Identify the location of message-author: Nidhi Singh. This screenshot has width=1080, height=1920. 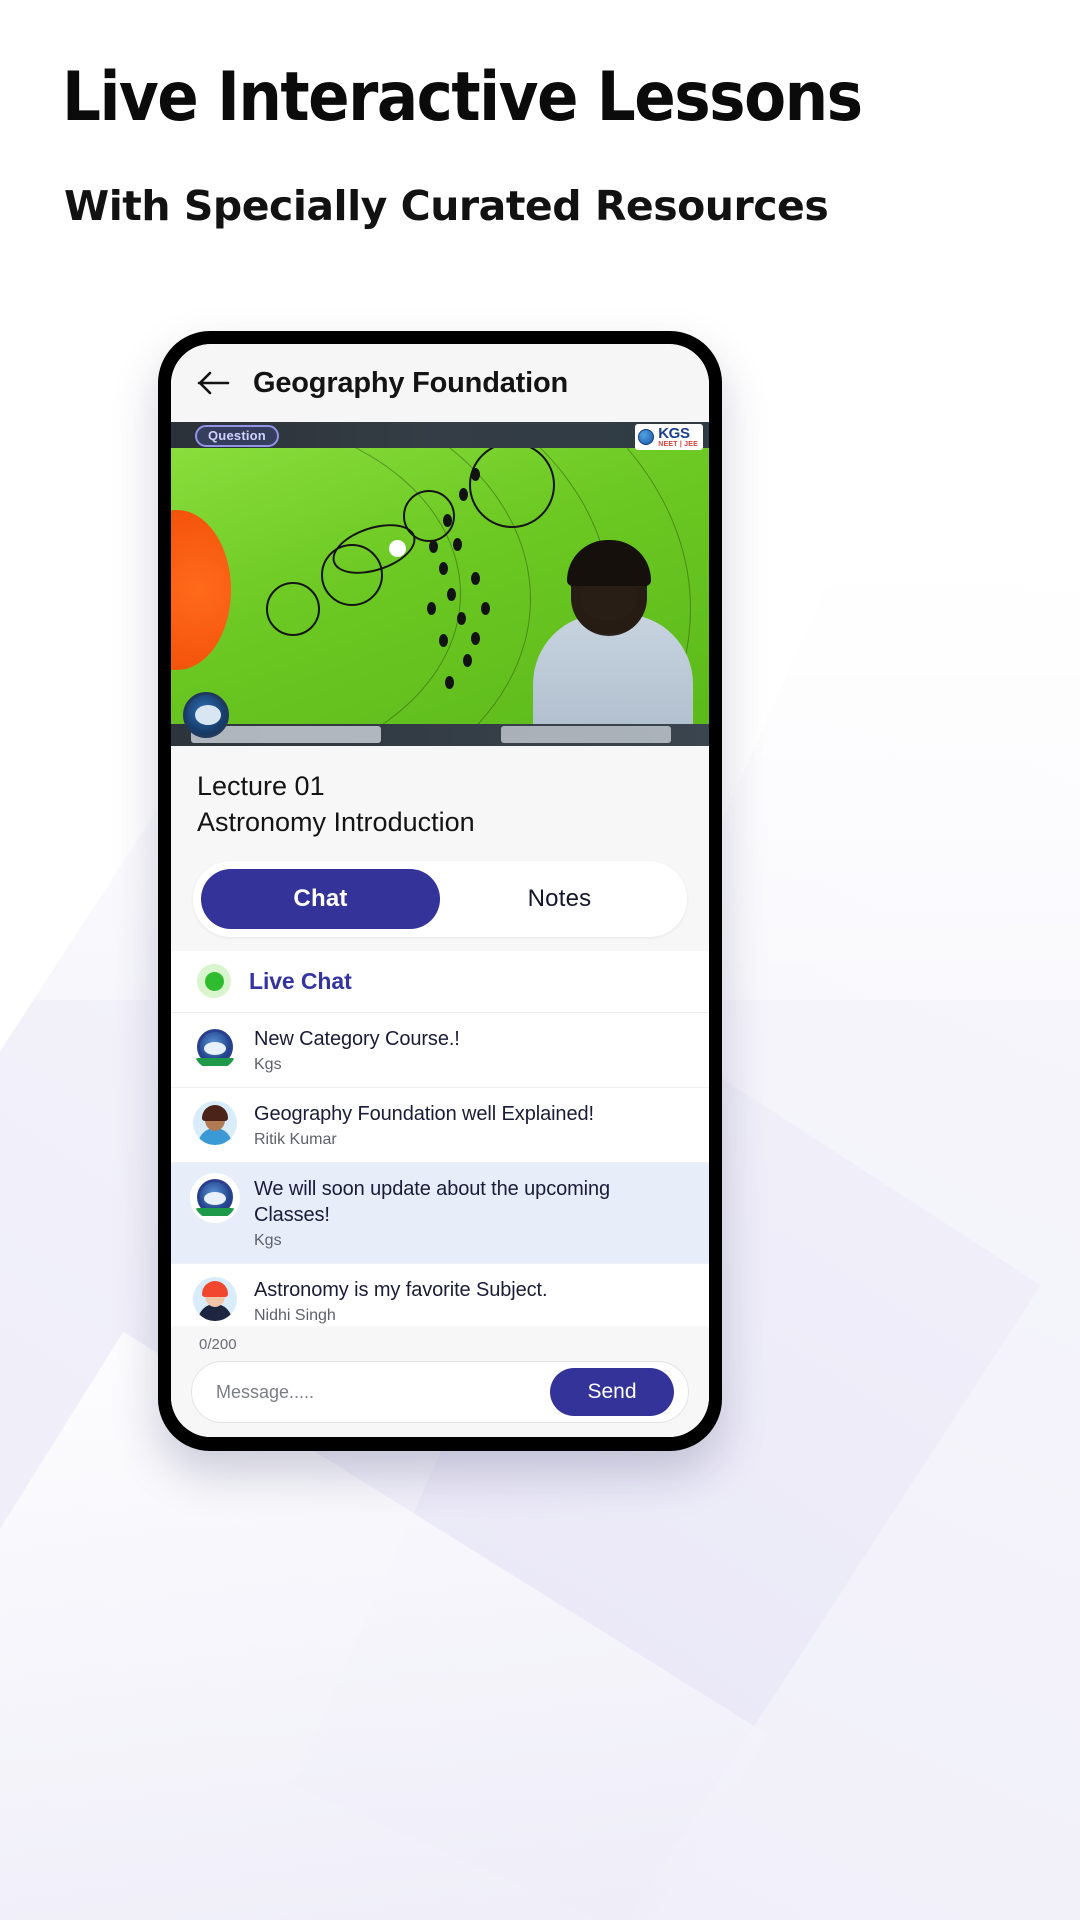
(295, 1316).